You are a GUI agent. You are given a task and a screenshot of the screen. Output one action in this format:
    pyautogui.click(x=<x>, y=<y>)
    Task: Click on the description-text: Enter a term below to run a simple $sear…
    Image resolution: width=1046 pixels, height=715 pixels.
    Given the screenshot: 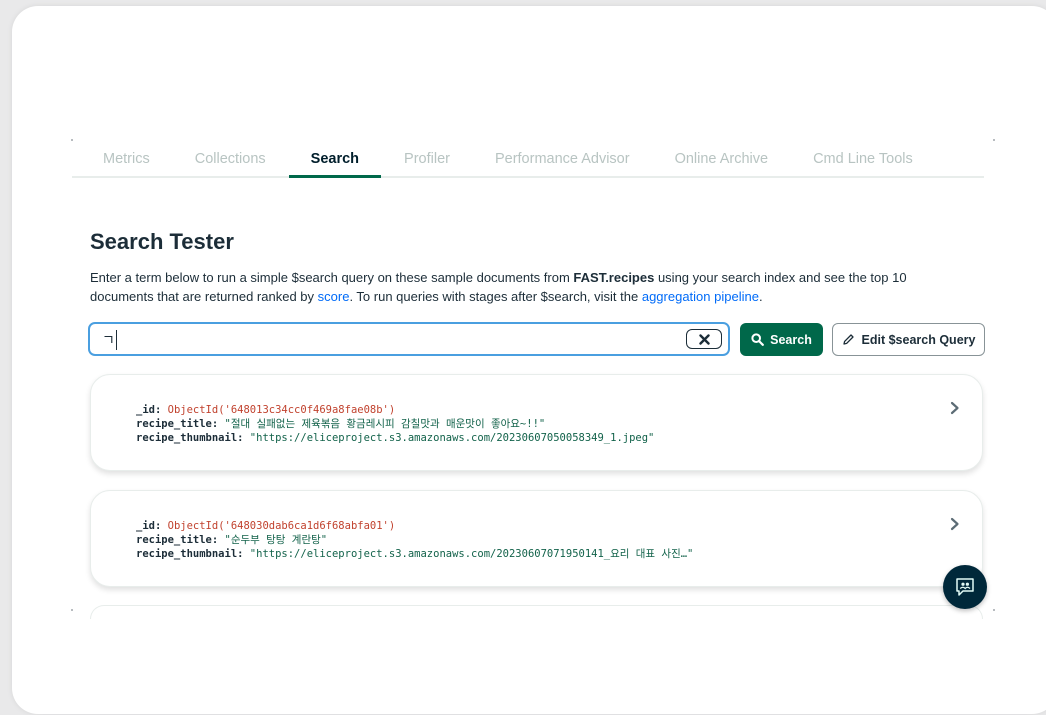 What is the action you would take?
    pyautogui.click(x=332, y=277)
    